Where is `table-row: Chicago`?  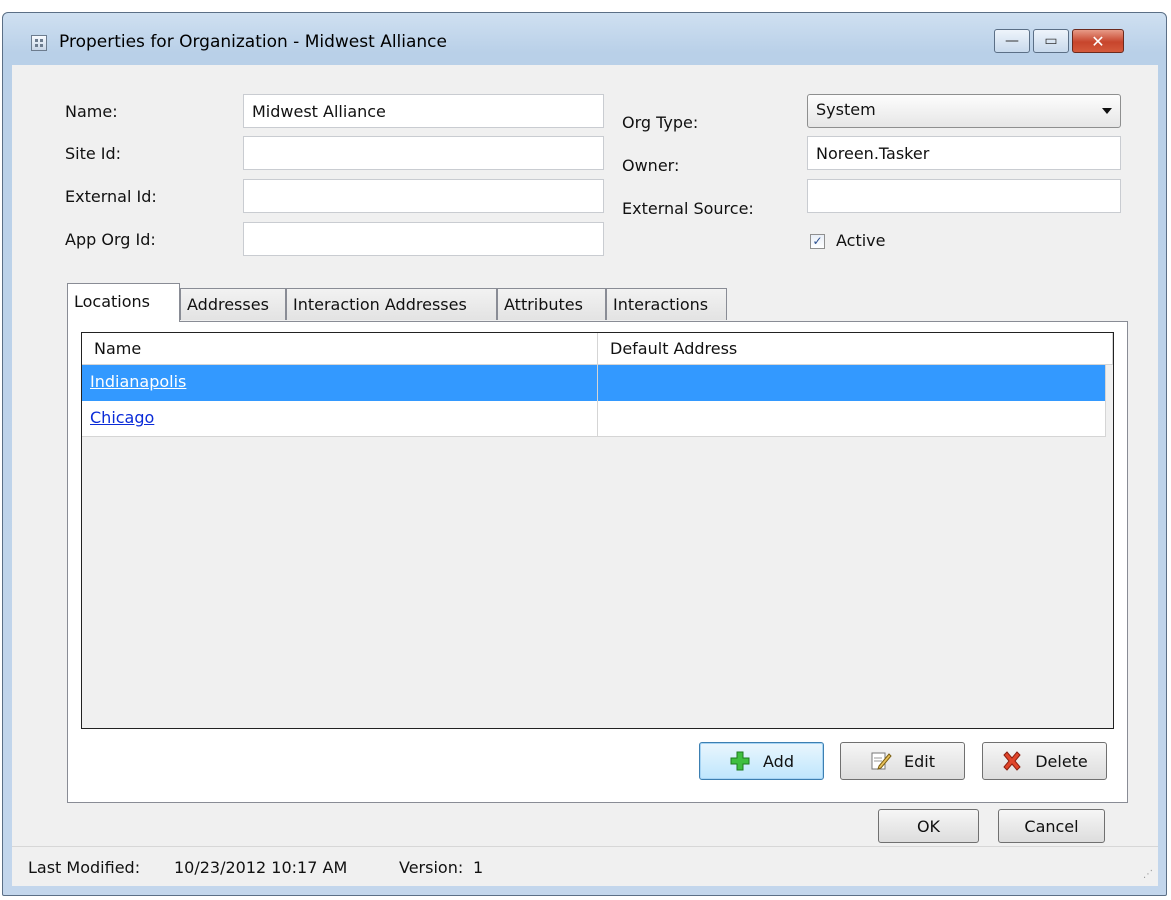 table-row: Chicago is located at coordinates (594, 419).